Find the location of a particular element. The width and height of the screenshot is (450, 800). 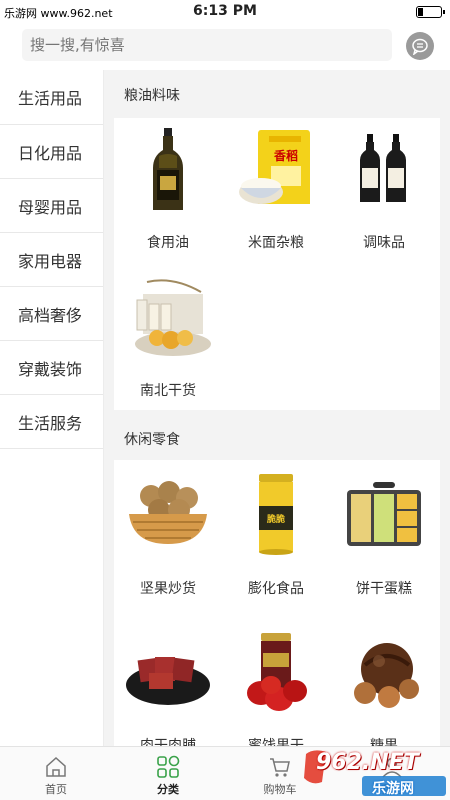

watermark-site: 乐游网 is located at coordinates (393, 789).